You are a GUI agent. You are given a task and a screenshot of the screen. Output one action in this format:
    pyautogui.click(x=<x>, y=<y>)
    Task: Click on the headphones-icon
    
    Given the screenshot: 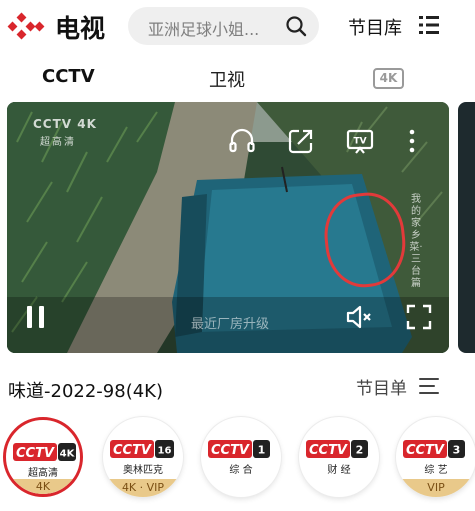 What is the action you would take?
    pyautogui.click(x=242, y=141)
    